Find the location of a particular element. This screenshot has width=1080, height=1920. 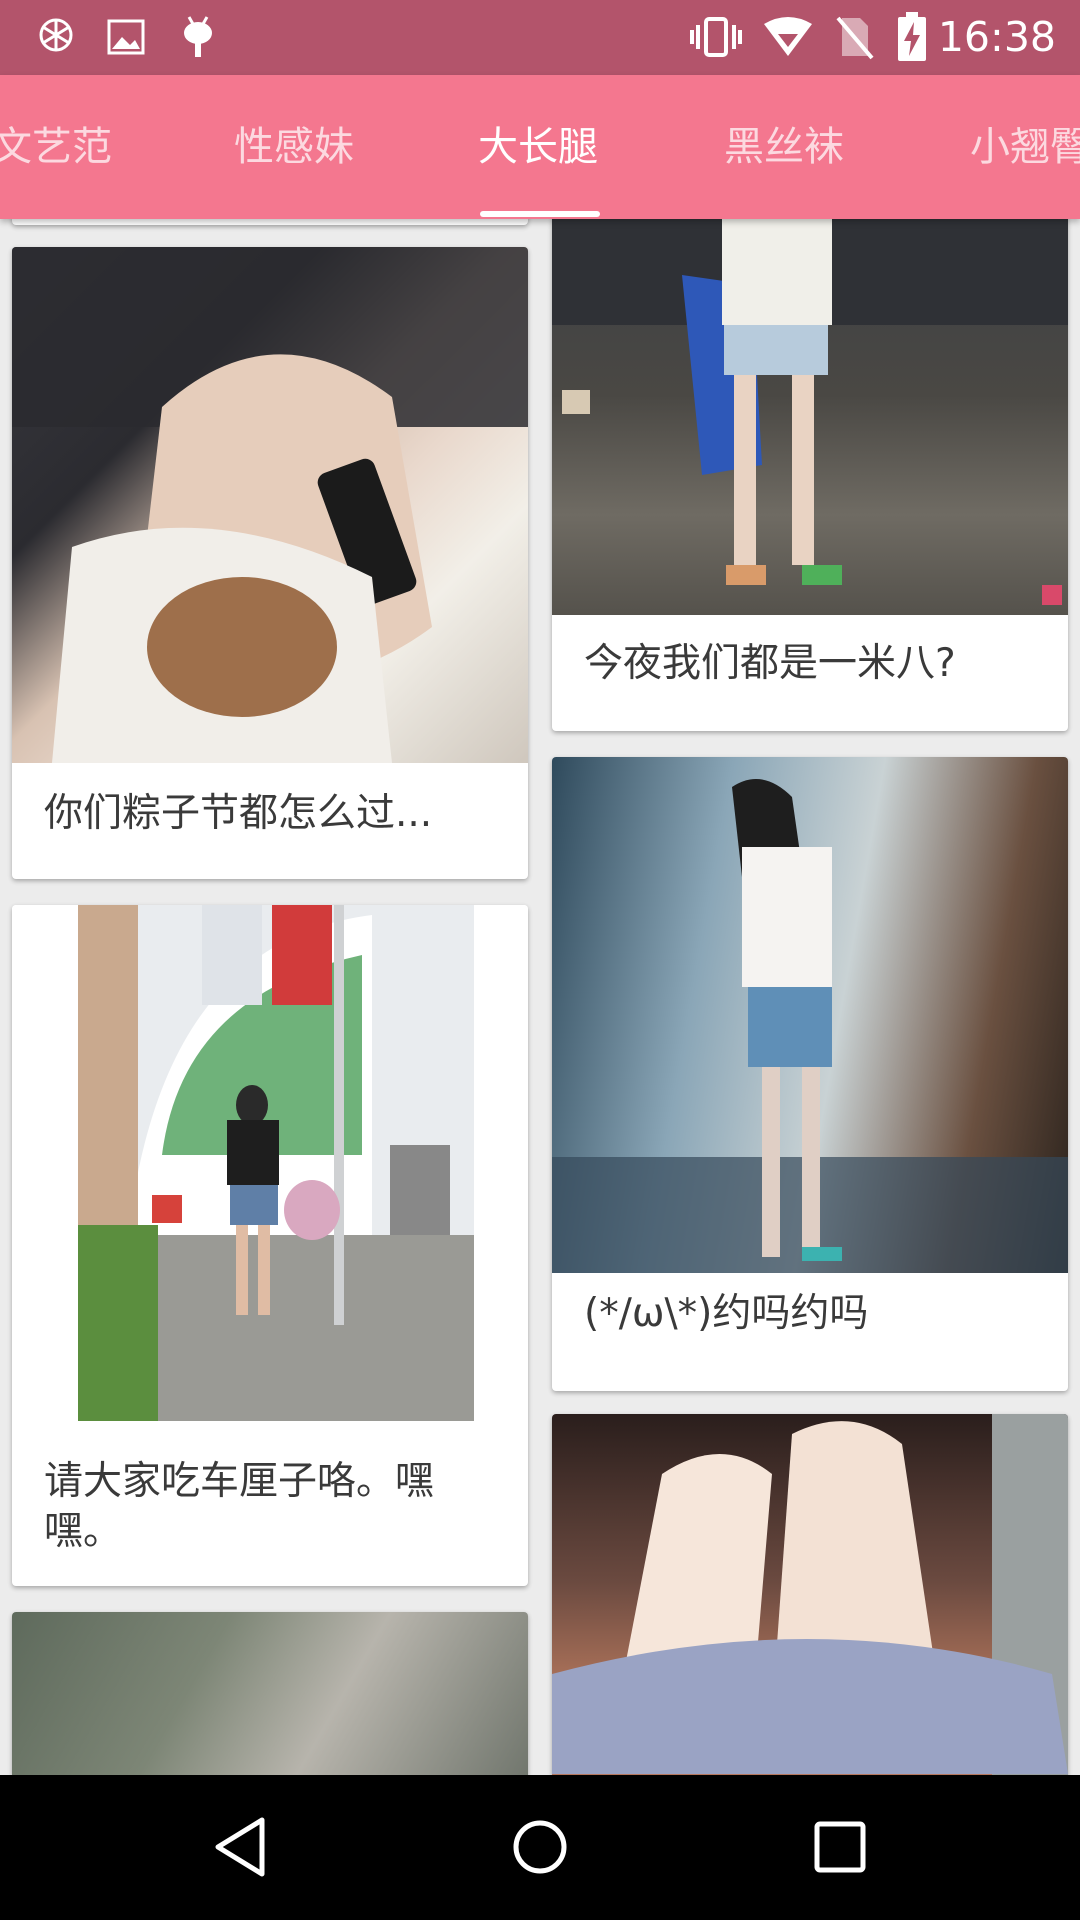

vibrate-icon is located at coordinates (716, 37).